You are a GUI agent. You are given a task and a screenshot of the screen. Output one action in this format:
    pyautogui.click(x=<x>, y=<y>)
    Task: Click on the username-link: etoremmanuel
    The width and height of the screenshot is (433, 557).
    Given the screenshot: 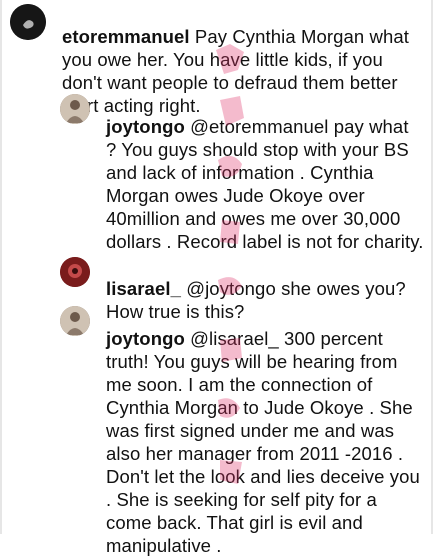 What is the action you would take?
    pyautogui.click(x=126, y=36)
    